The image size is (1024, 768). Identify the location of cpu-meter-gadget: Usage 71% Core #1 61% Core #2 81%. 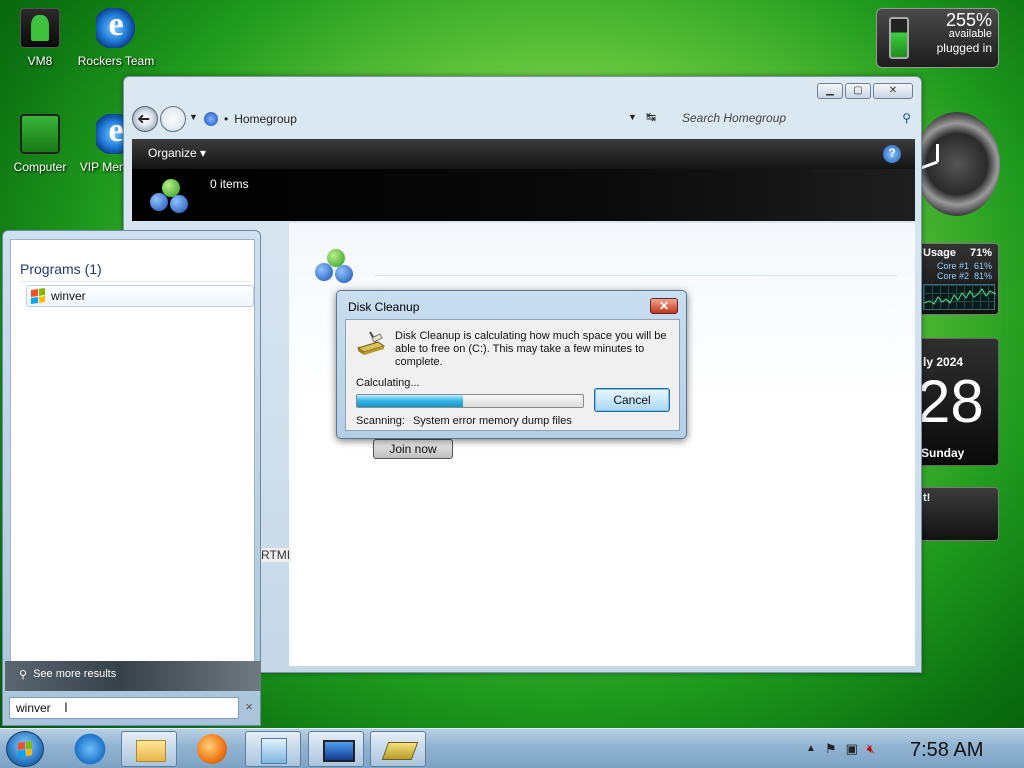
(958, 279).